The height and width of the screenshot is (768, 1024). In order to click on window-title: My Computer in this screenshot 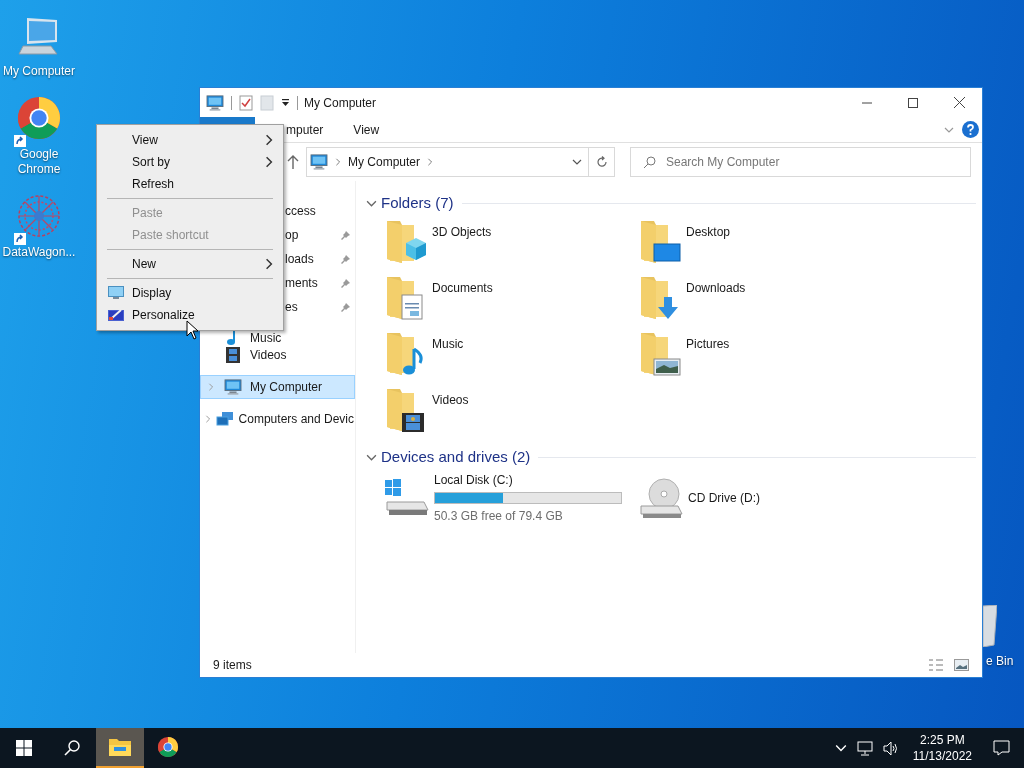, I will do `click(340, 103)`.